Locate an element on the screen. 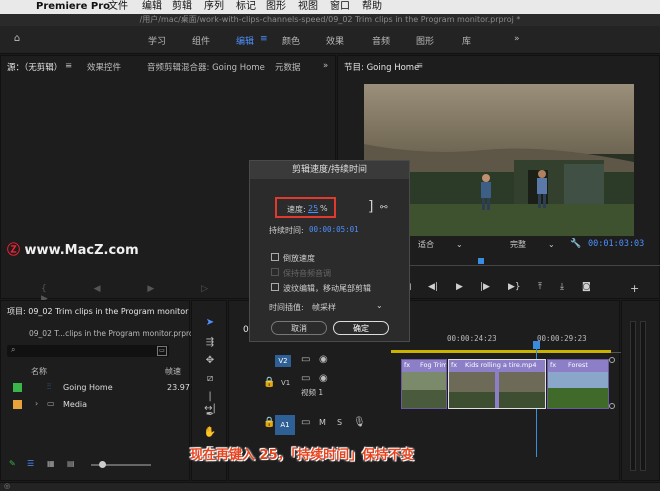 This screenshot has height=491, width=660. workspace-color: 颜色 is located at coordinates (291, 40).